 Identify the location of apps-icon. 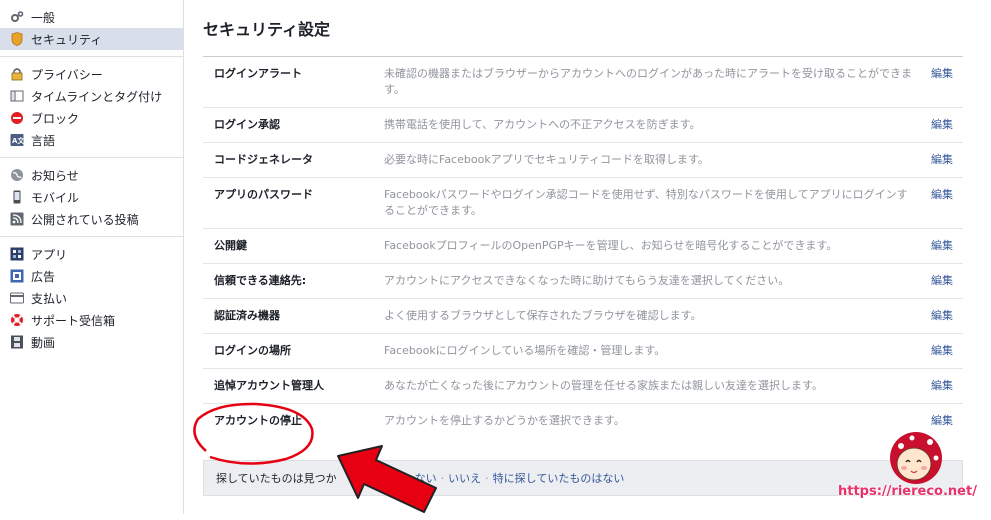
(17, 254).